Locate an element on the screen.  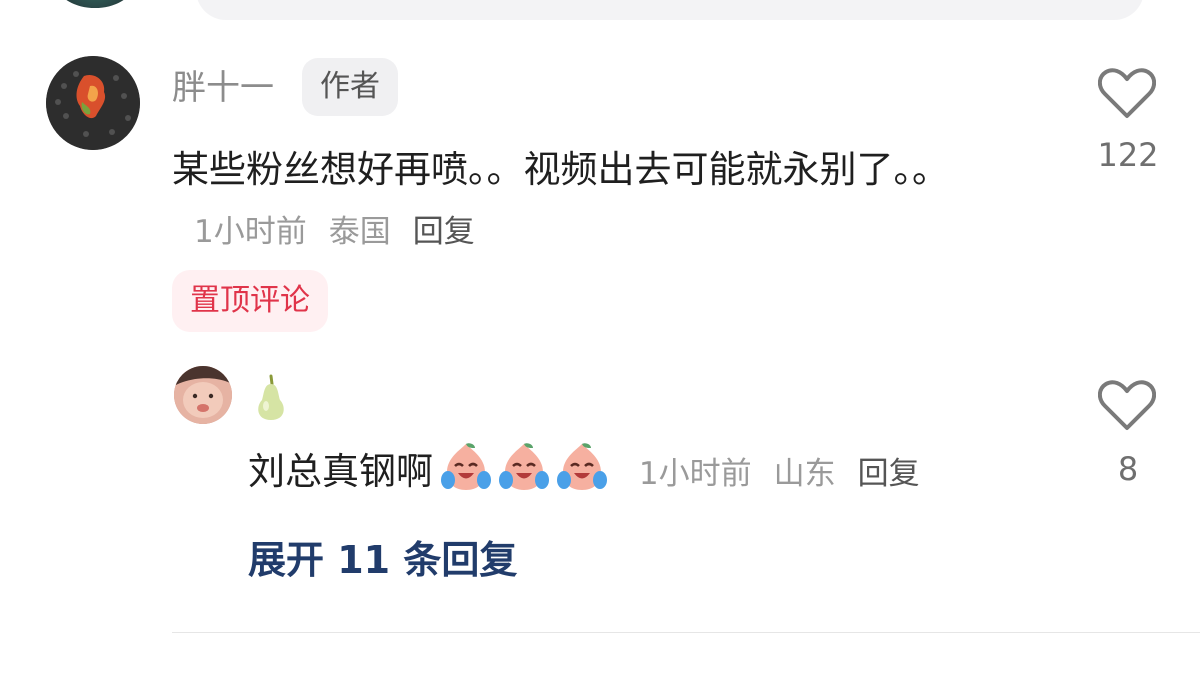
reply-comment-text: 刘总真钢啊 is located at coordinates (340, 471).